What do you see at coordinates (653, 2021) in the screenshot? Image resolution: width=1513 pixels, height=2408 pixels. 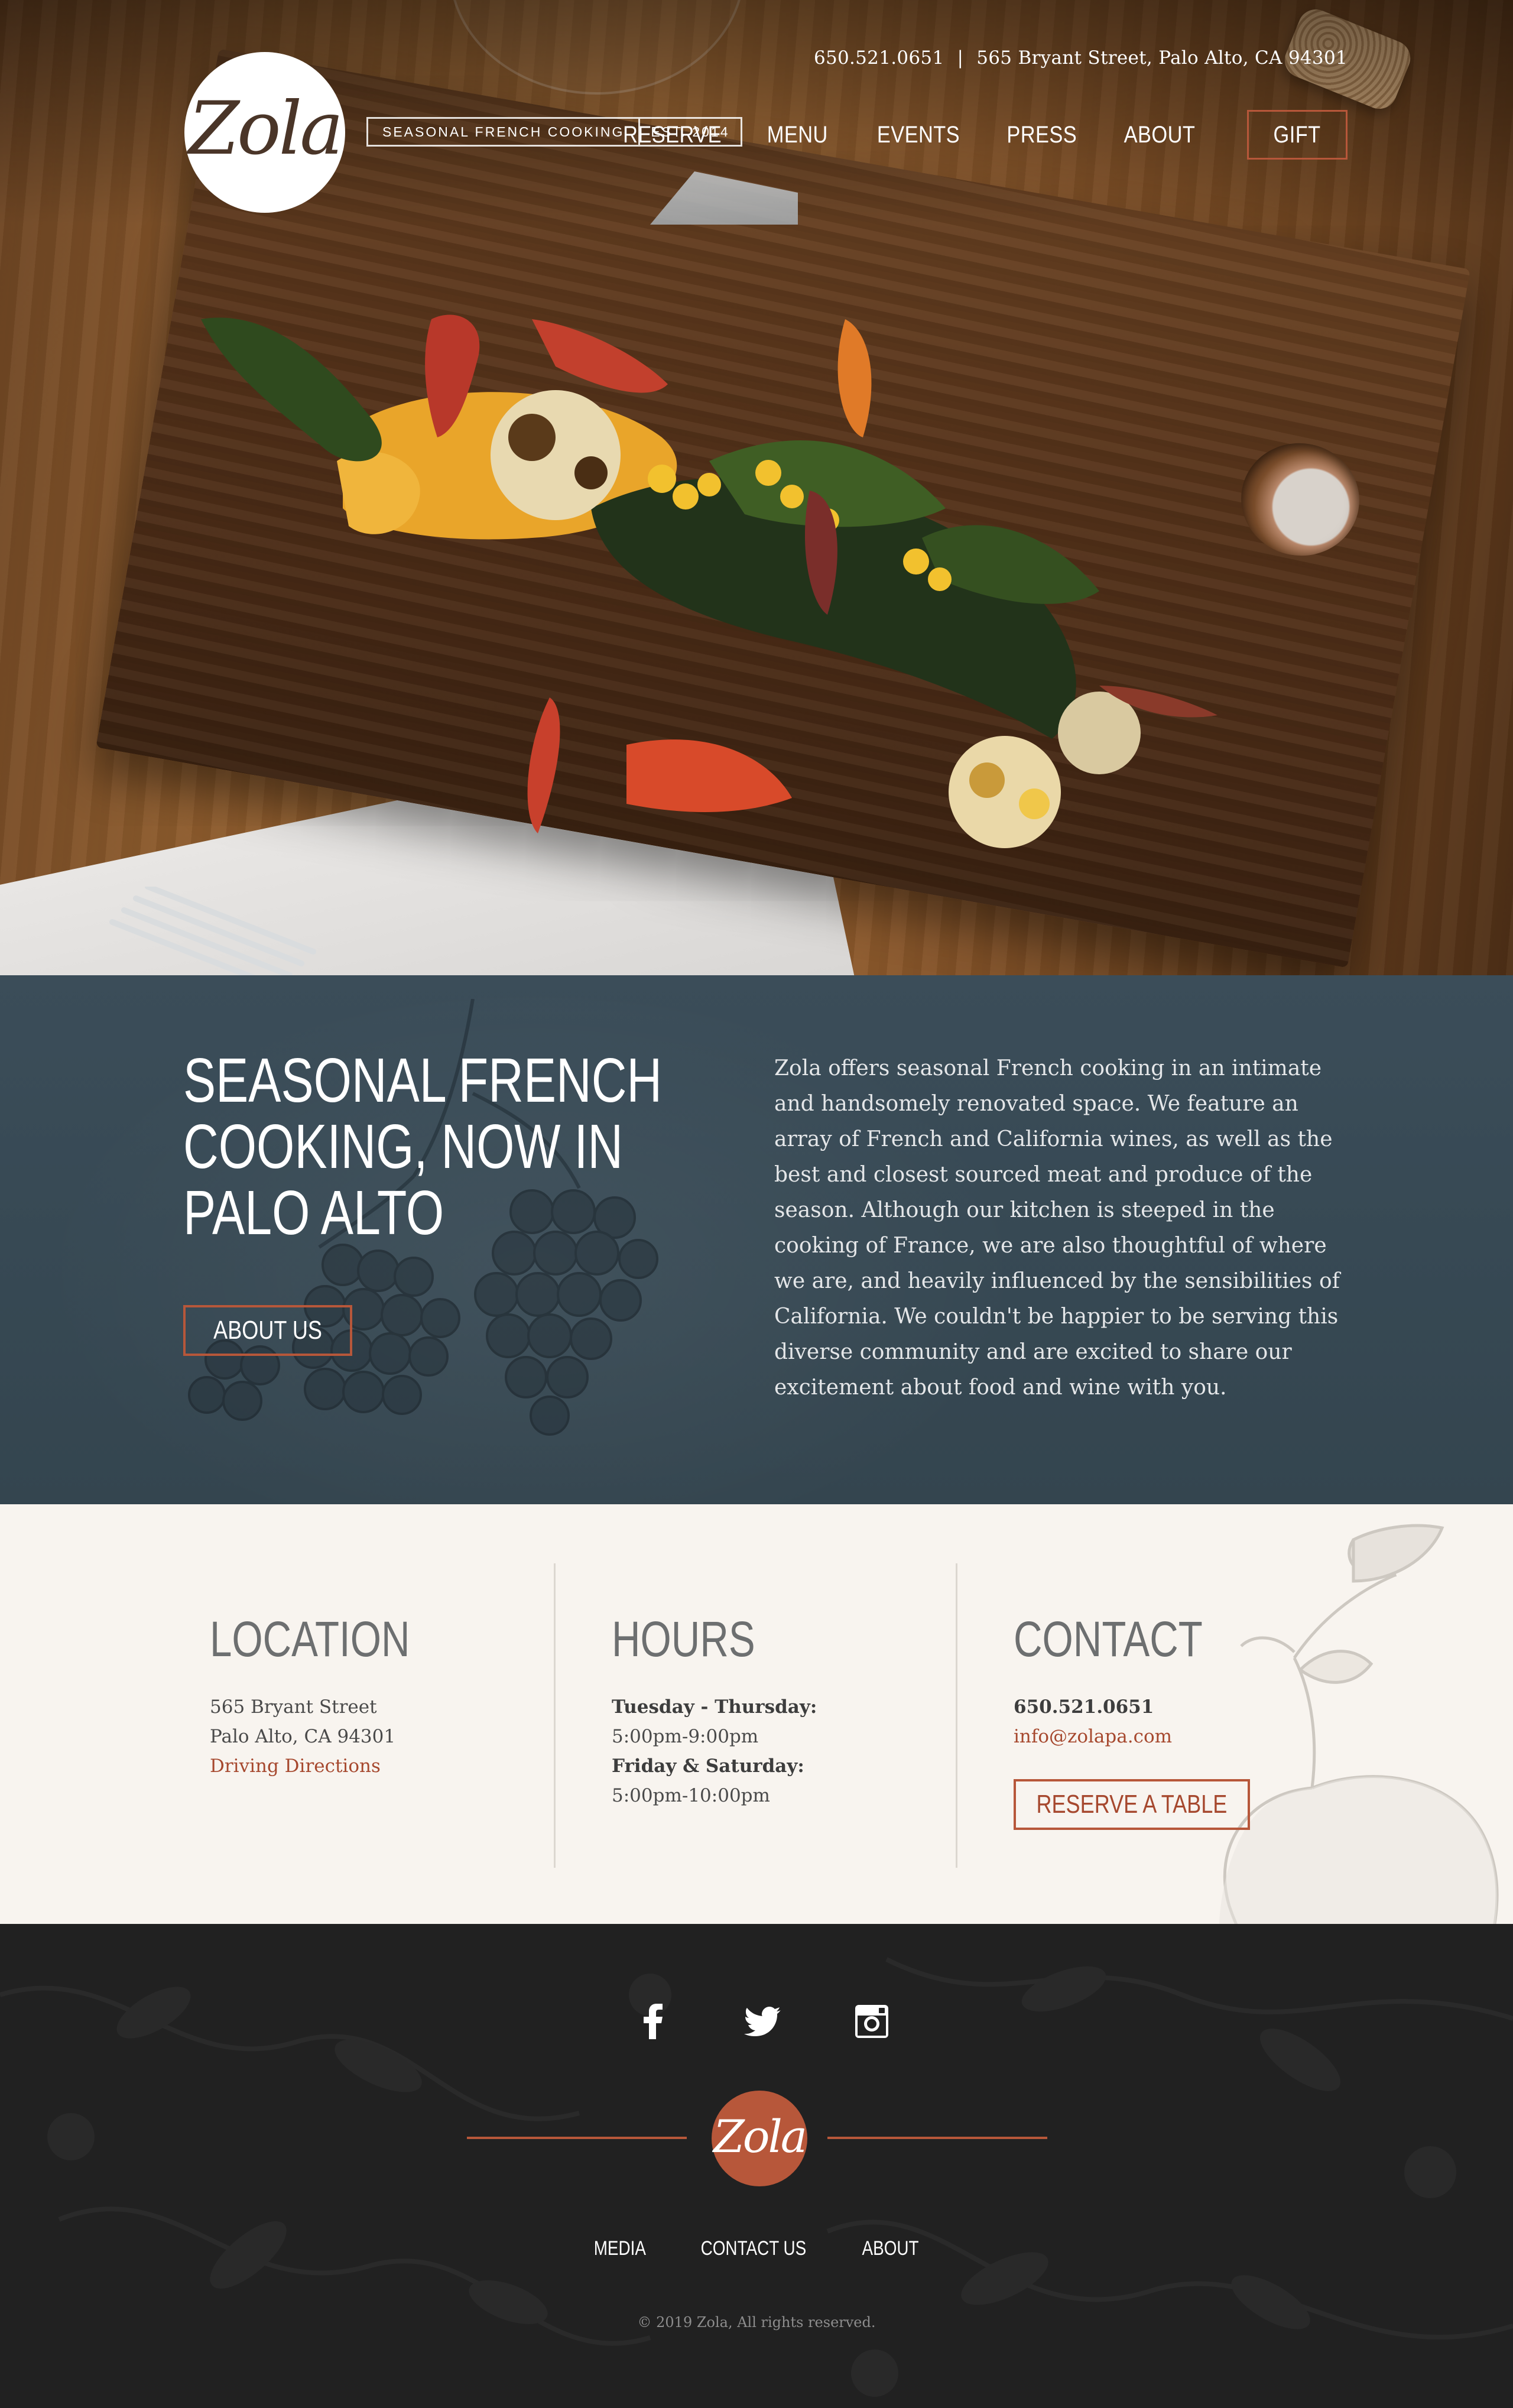 I see `facebook-icon` at bounding box center [653, 2021].